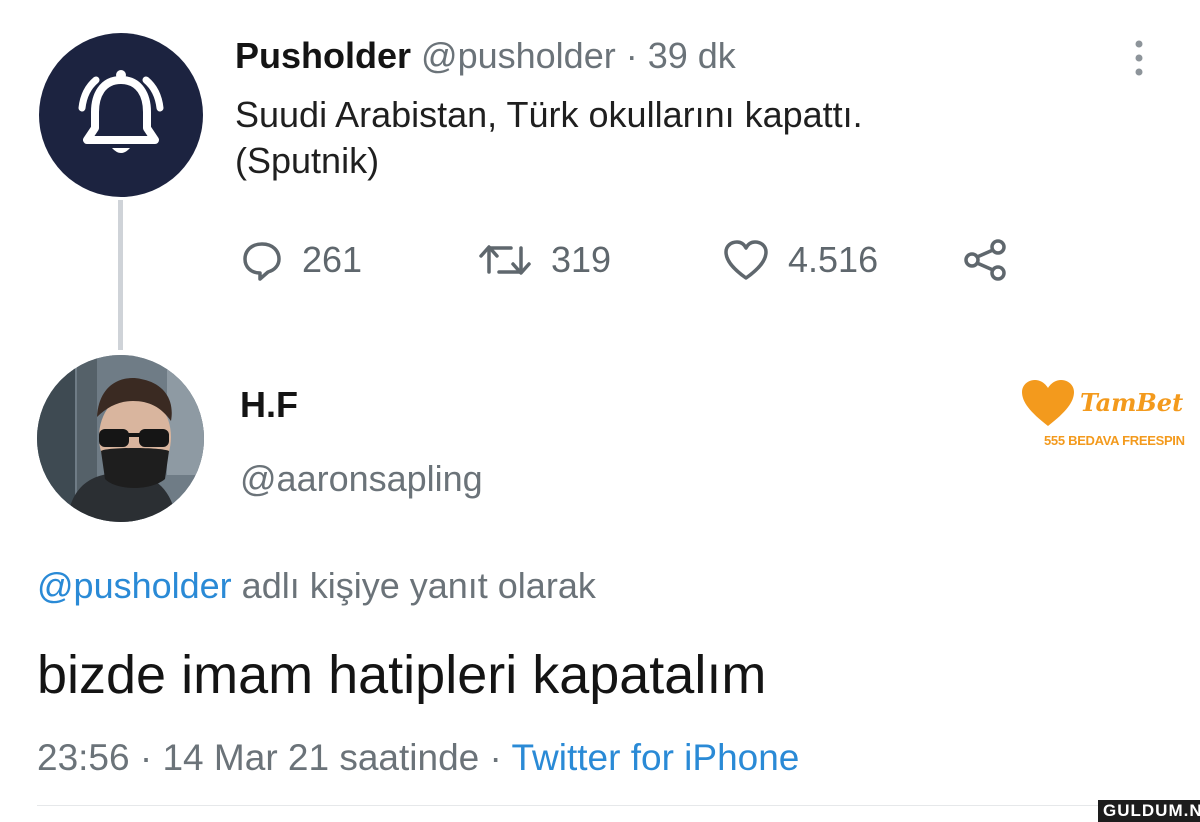  What do you see at coordinates (1149, 811) in the screenshot?
I see `site-watermark: GULDUM.NET` at bounding box center [1149, 811].